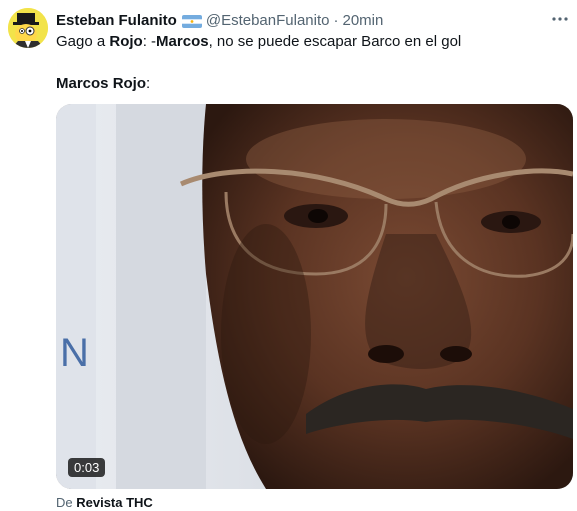 The image size is (577, 511). I want to click on more-horizontal-icon, so click(560, 19).